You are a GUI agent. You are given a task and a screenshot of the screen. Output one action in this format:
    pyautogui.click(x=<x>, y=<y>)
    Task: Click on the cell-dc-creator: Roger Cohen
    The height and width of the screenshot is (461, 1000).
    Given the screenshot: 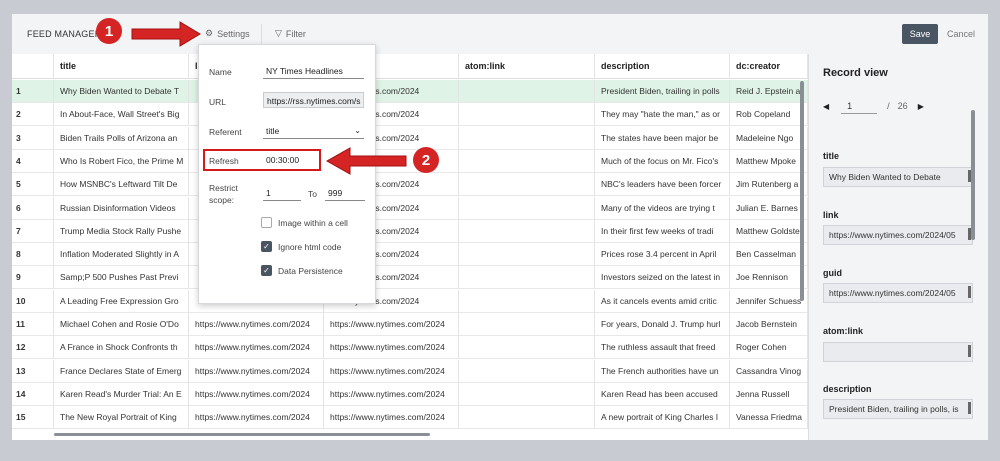 What is the action you would take?
    pyautogui.click(x=769, y=348)
    